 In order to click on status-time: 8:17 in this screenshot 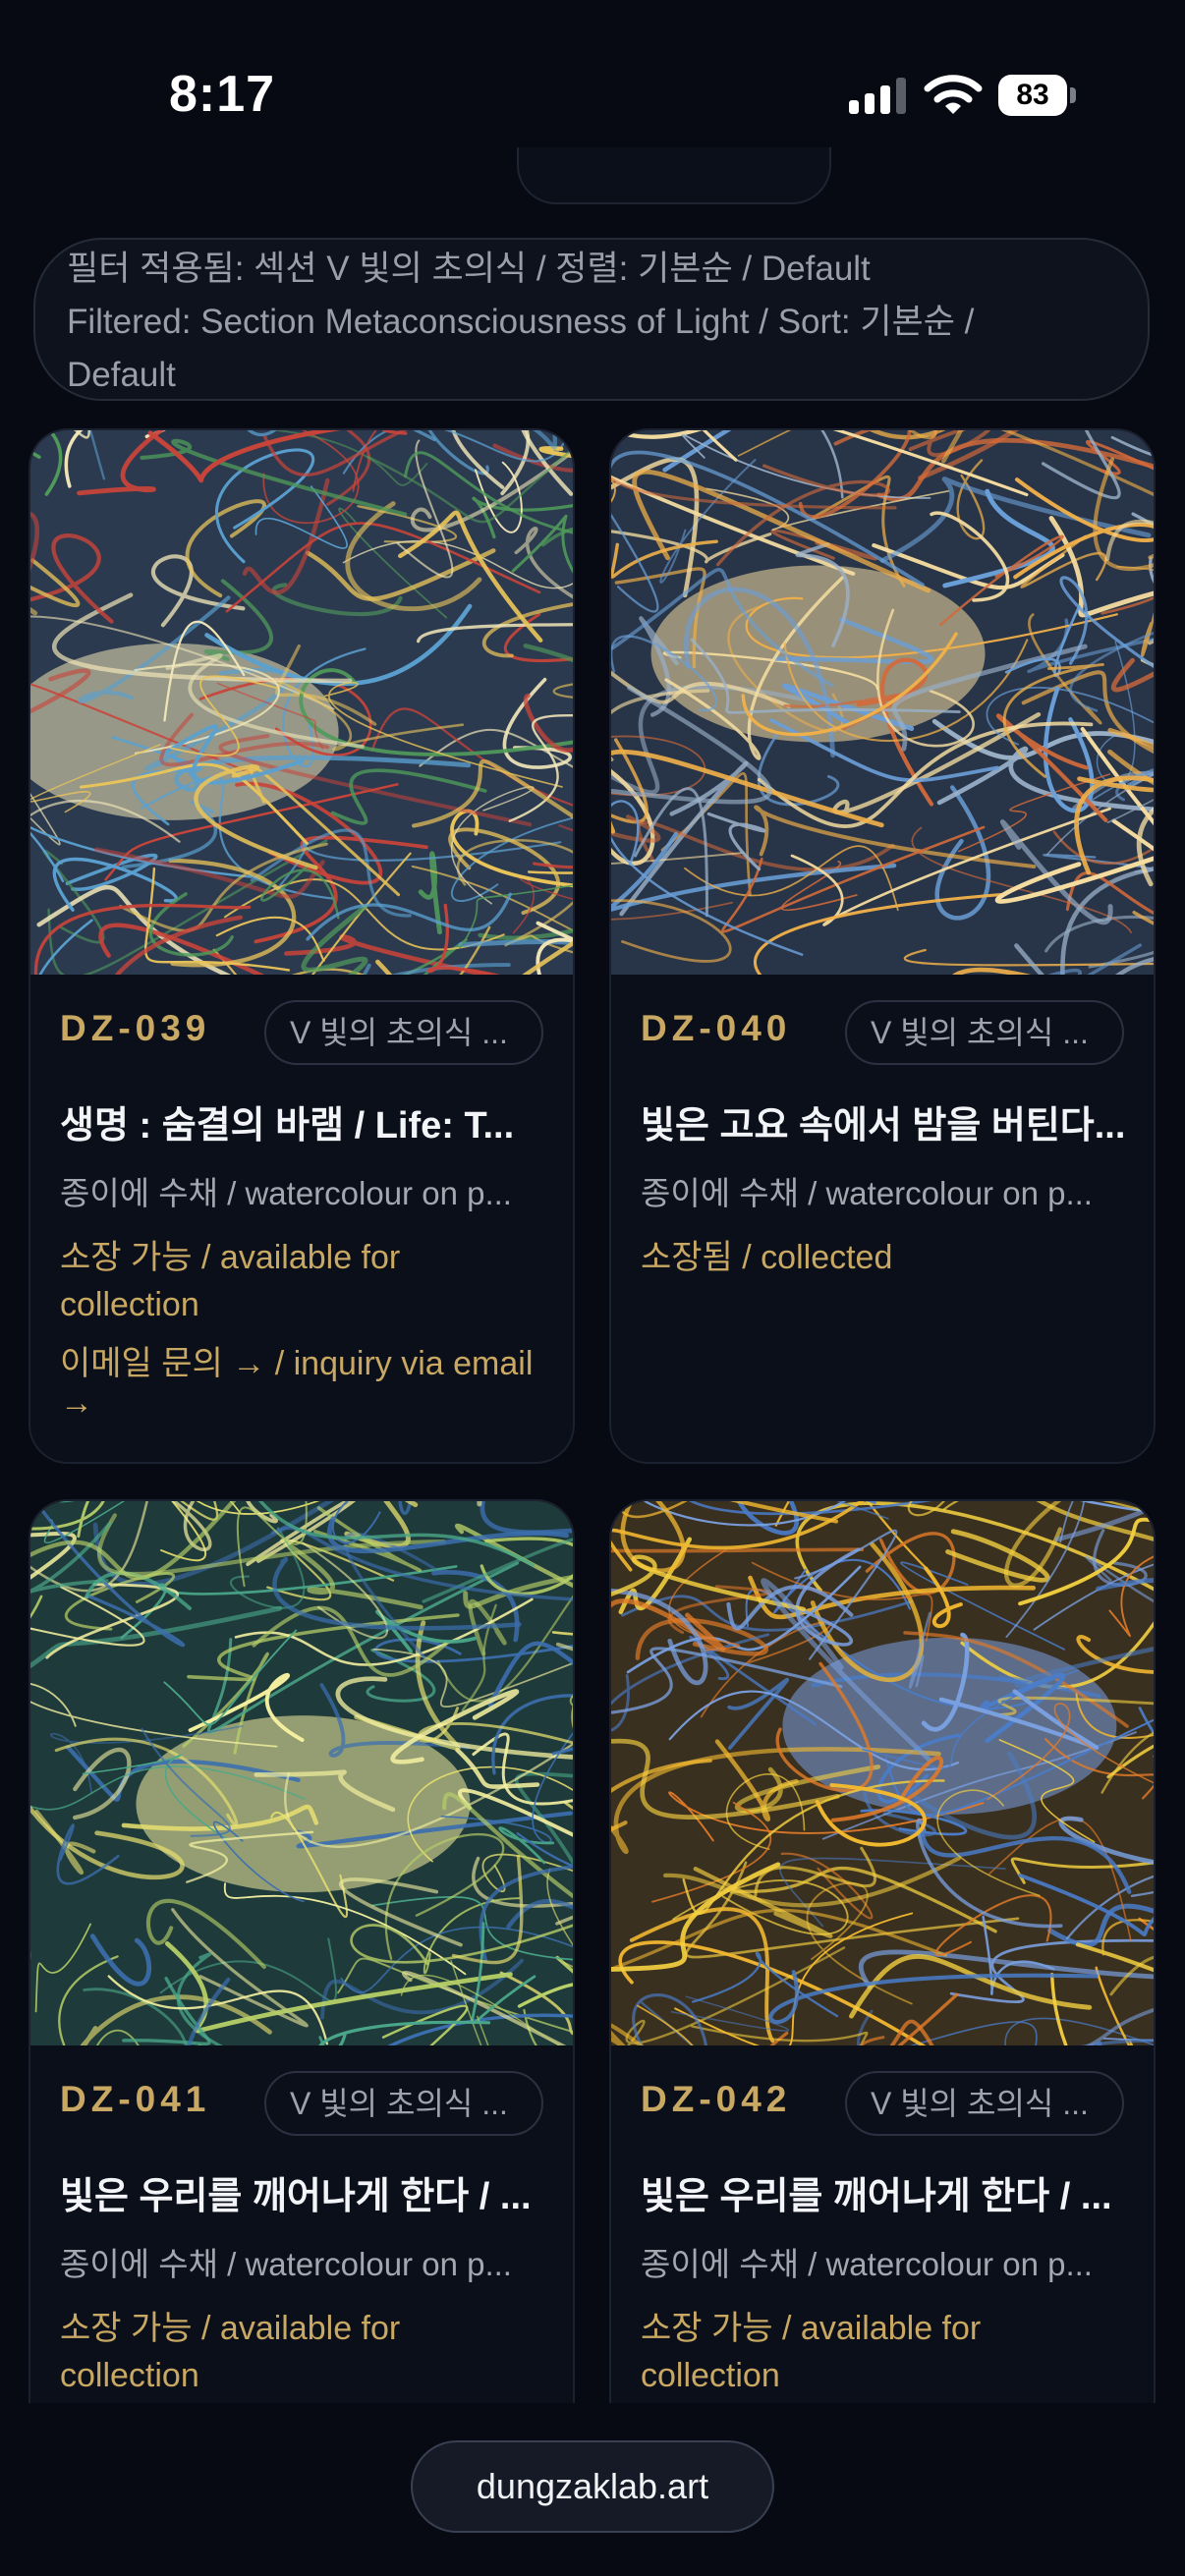, I will do `click(223, 94)`.